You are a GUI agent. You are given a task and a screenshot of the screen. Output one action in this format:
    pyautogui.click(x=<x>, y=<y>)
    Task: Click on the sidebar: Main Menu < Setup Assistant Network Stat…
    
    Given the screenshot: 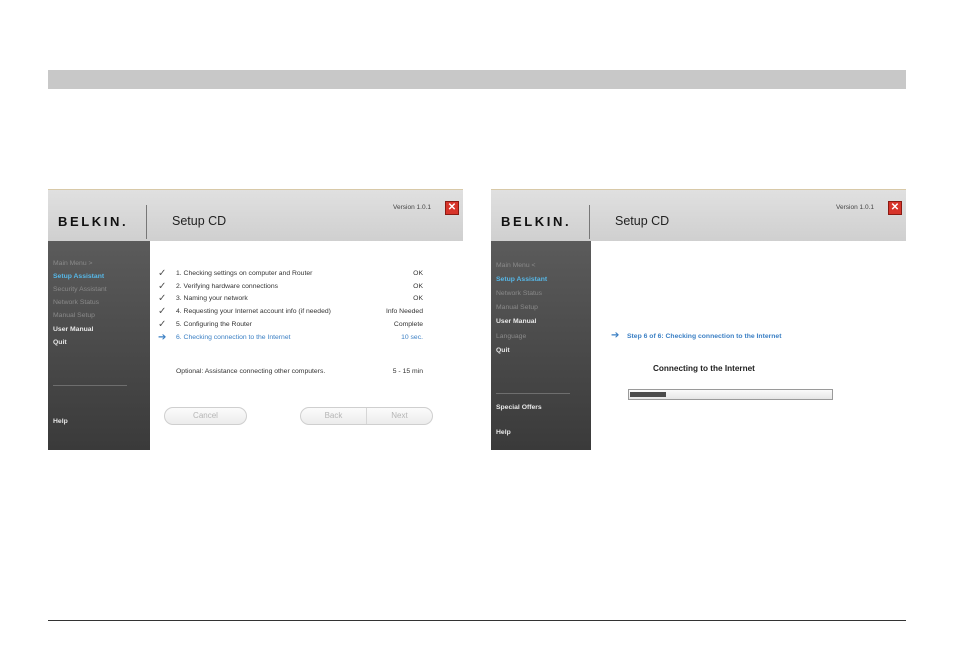 What is the action you would take?
    pyautogui.click(x=541, y=345)
    